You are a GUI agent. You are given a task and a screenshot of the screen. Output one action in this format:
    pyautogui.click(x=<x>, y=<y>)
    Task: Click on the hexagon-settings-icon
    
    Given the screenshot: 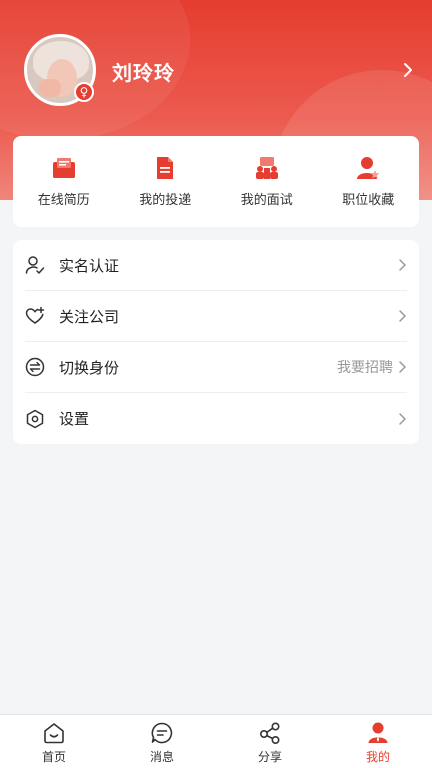 What is the action you would take?
    pyautogui.click(x=35, y=418)
    